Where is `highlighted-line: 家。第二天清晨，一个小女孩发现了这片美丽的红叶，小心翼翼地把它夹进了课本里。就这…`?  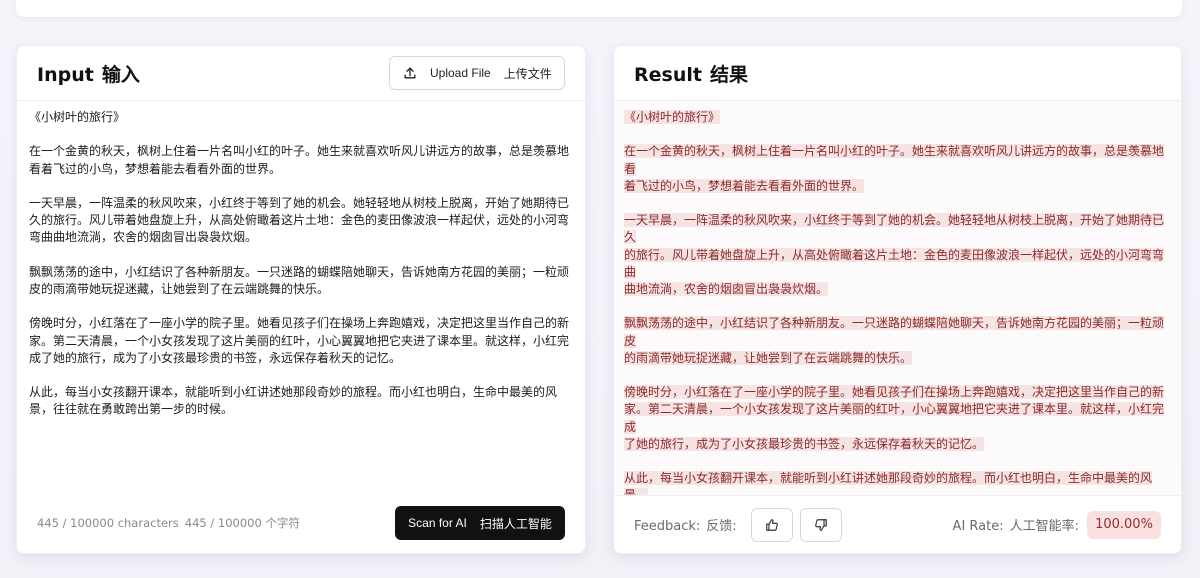 highlighted-line: 家。第二天清晨，一个小女孩发现了这片美丽的红叶，小心翼翼地把它夹进了课本里。就这… is located at coordinates (894, 418).